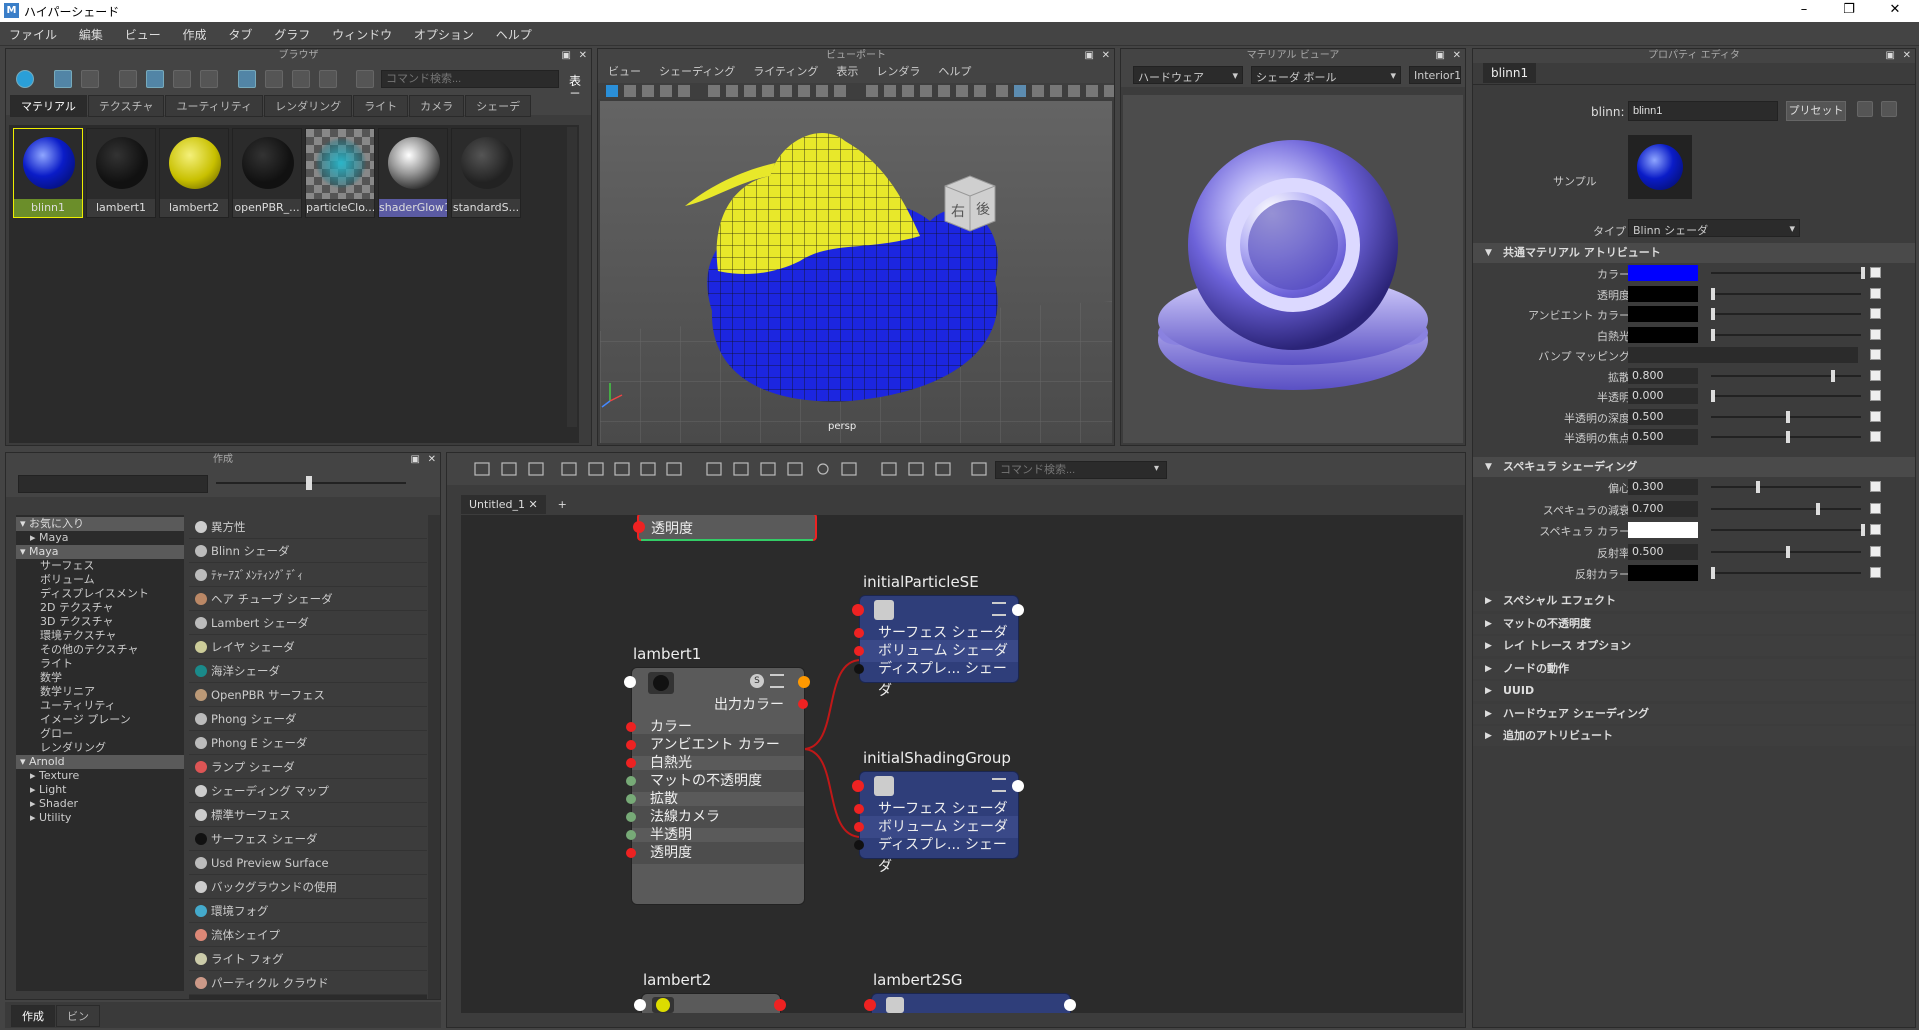 This screenshot has width=1919, height=1030. I want to click on node-list-item: Lambert シェーダ, so click(308, 623).